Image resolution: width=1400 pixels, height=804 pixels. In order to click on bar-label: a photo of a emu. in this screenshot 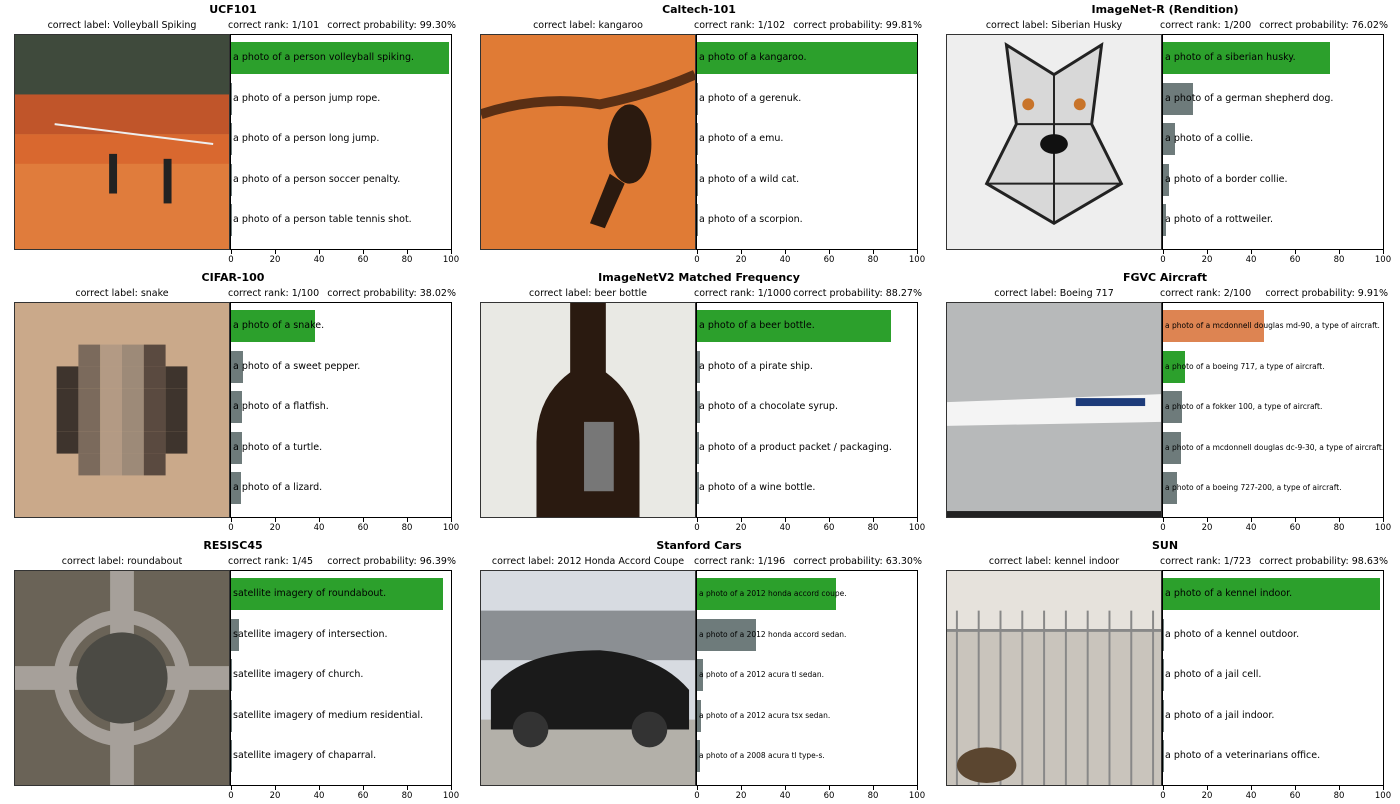, I will do `click(741, 139)`.